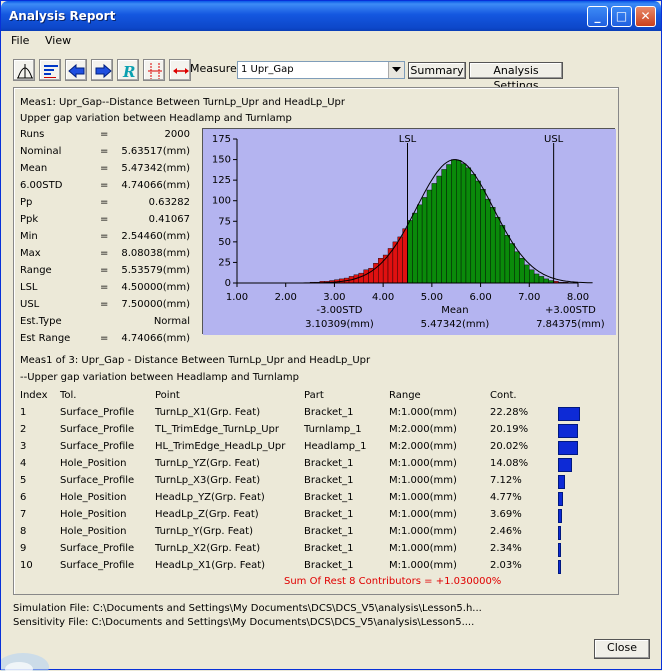 This screenshot has width=662, height=671. What do you see at coordinates (50, 70) in the screenshot?
I see `sort-list-button` at bounding box center [50, 70].